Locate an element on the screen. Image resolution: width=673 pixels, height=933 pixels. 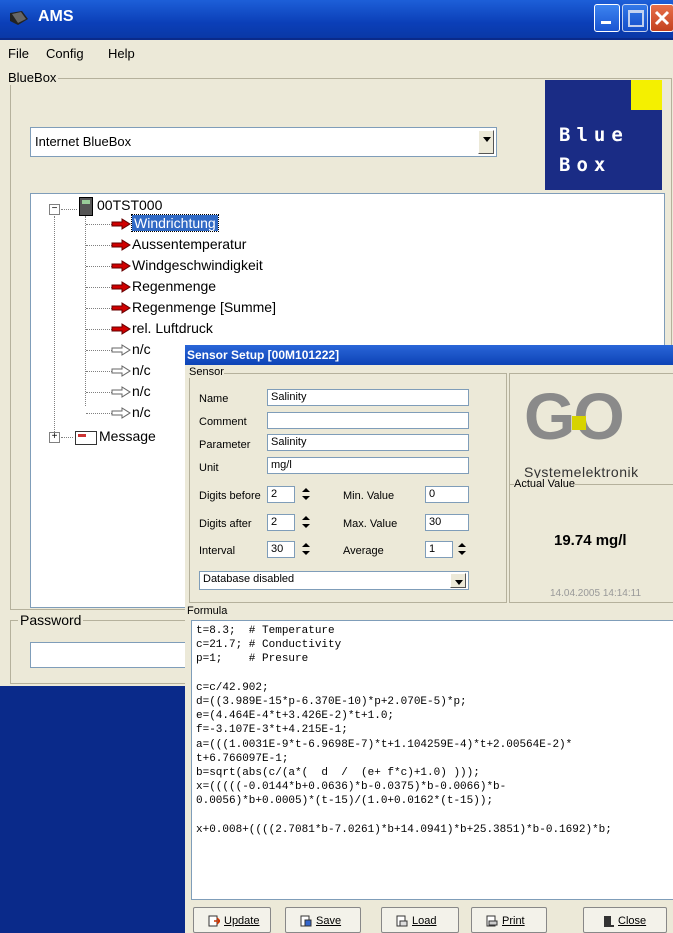
average-spinner is located at coordinates (462, 549).